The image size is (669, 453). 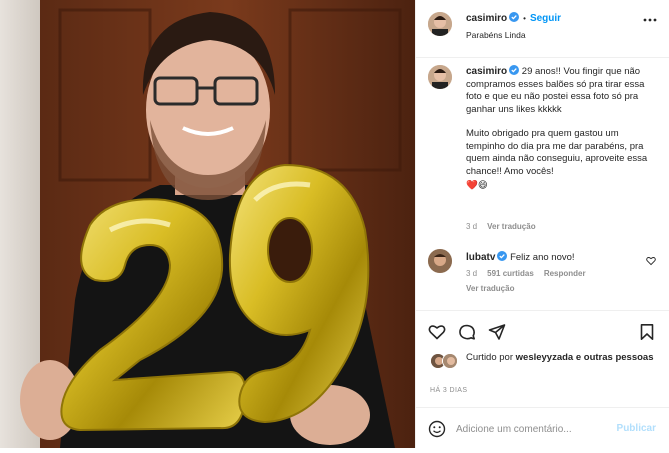 I want to click on caption-author-avatar, so click(x=440, y=77).